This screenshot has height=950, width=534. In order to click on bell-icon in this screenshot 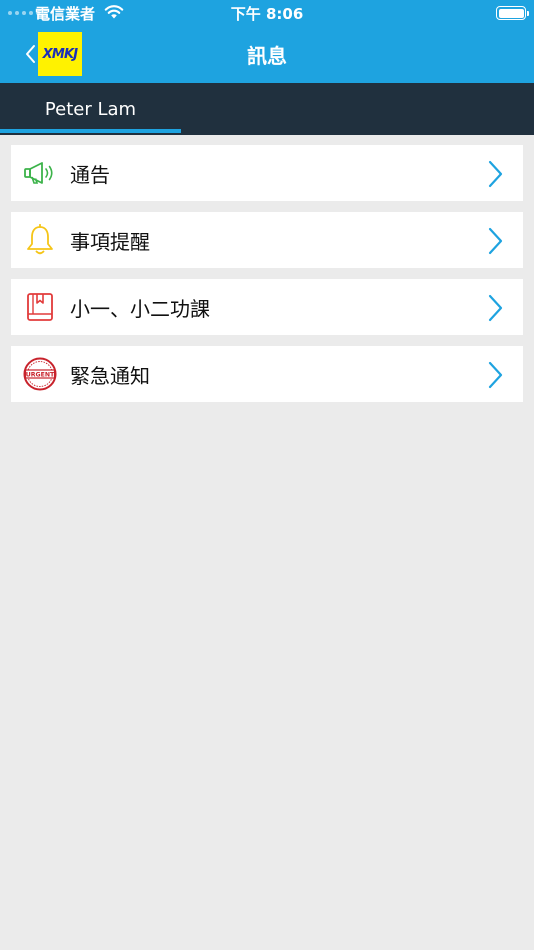, I will do `click(40, 240)`.